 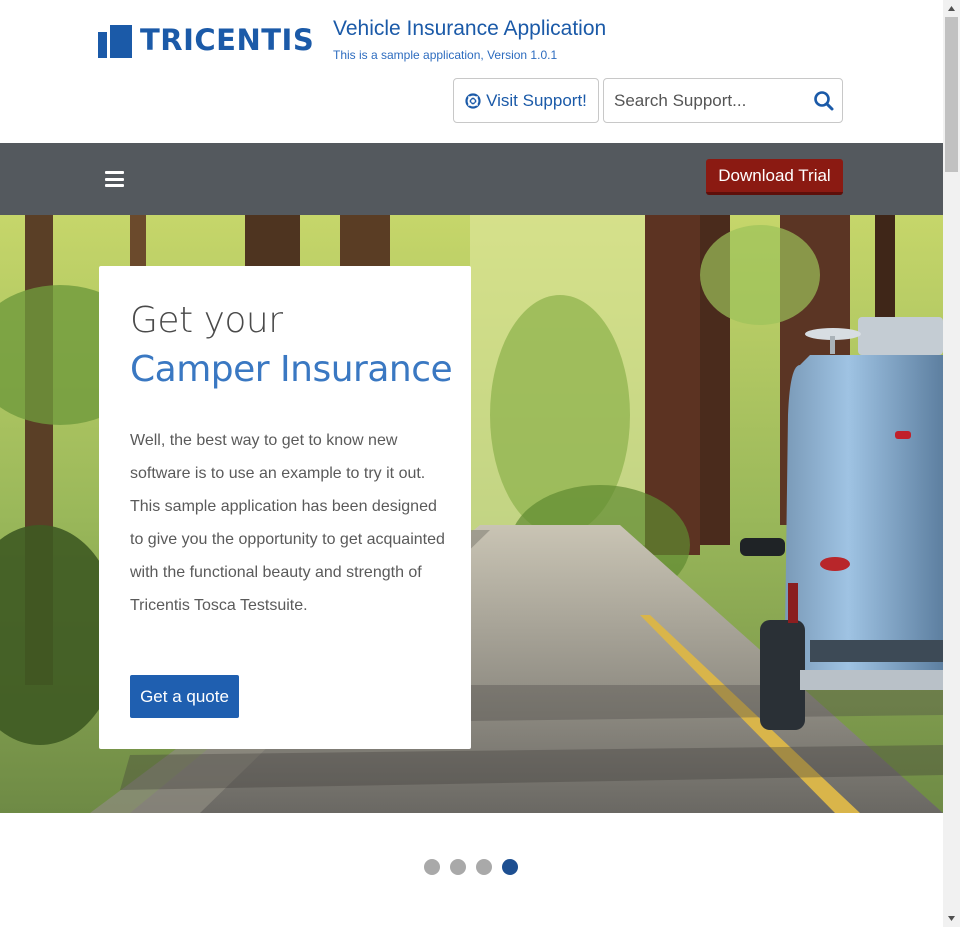 I want to click on lifebuoy-icon, so click(x=473, y=100).